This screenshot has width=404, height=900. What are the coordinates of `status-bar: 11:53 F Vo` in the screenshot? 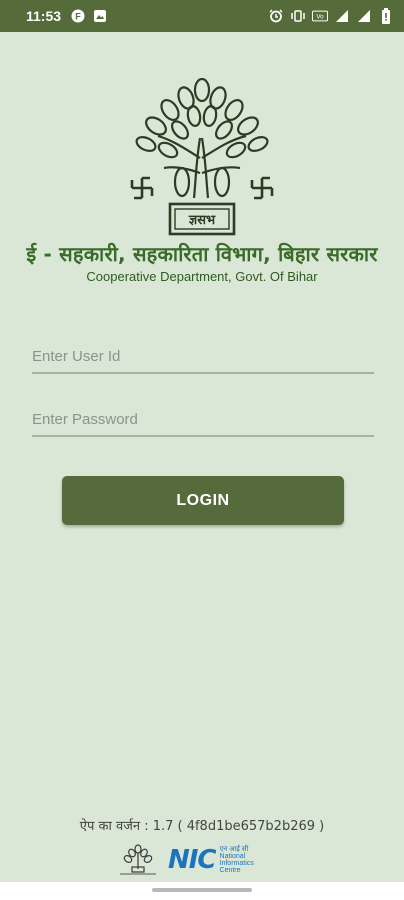 It's located at (202, 16).